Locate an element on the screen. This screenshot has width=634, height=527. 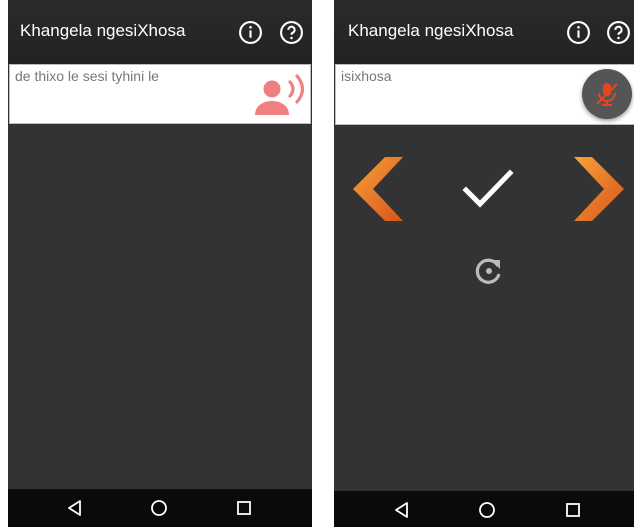
refresh-icon is located at coordinates (489, 271).